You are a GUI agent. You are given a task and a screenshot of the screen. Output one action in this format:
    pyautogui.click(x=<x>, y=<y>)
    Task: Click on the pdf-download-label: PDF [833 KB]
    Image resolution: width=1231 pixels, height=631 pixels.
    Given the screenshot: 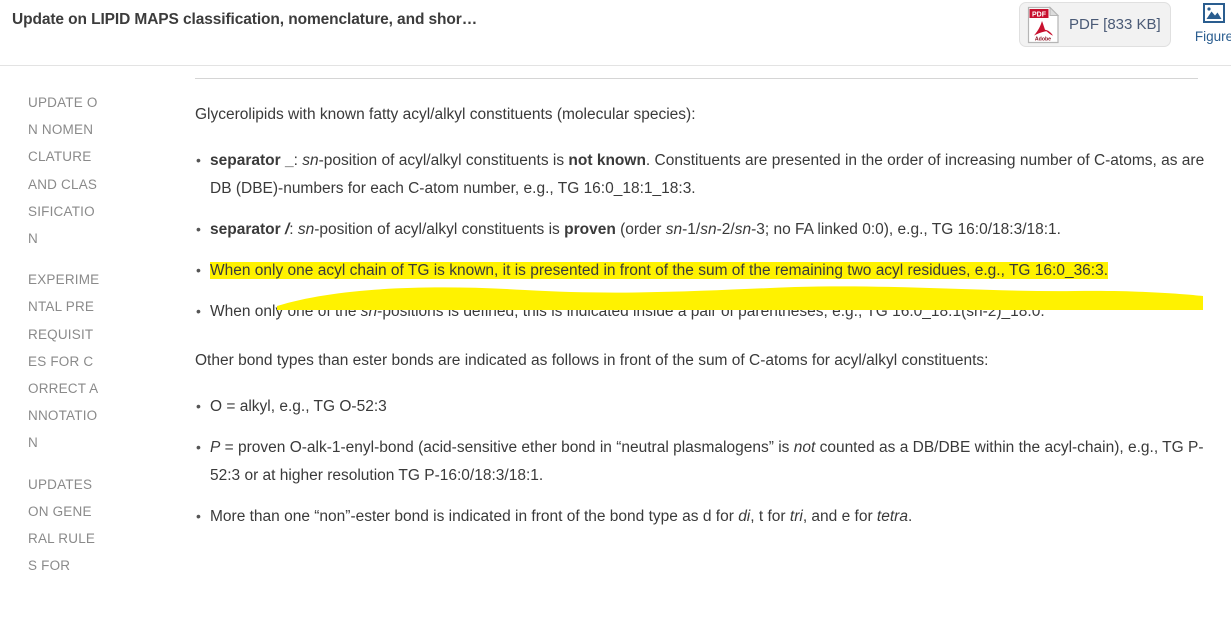 What is the action you would take?
    pyautogui.click(x=1115, y=24)
    